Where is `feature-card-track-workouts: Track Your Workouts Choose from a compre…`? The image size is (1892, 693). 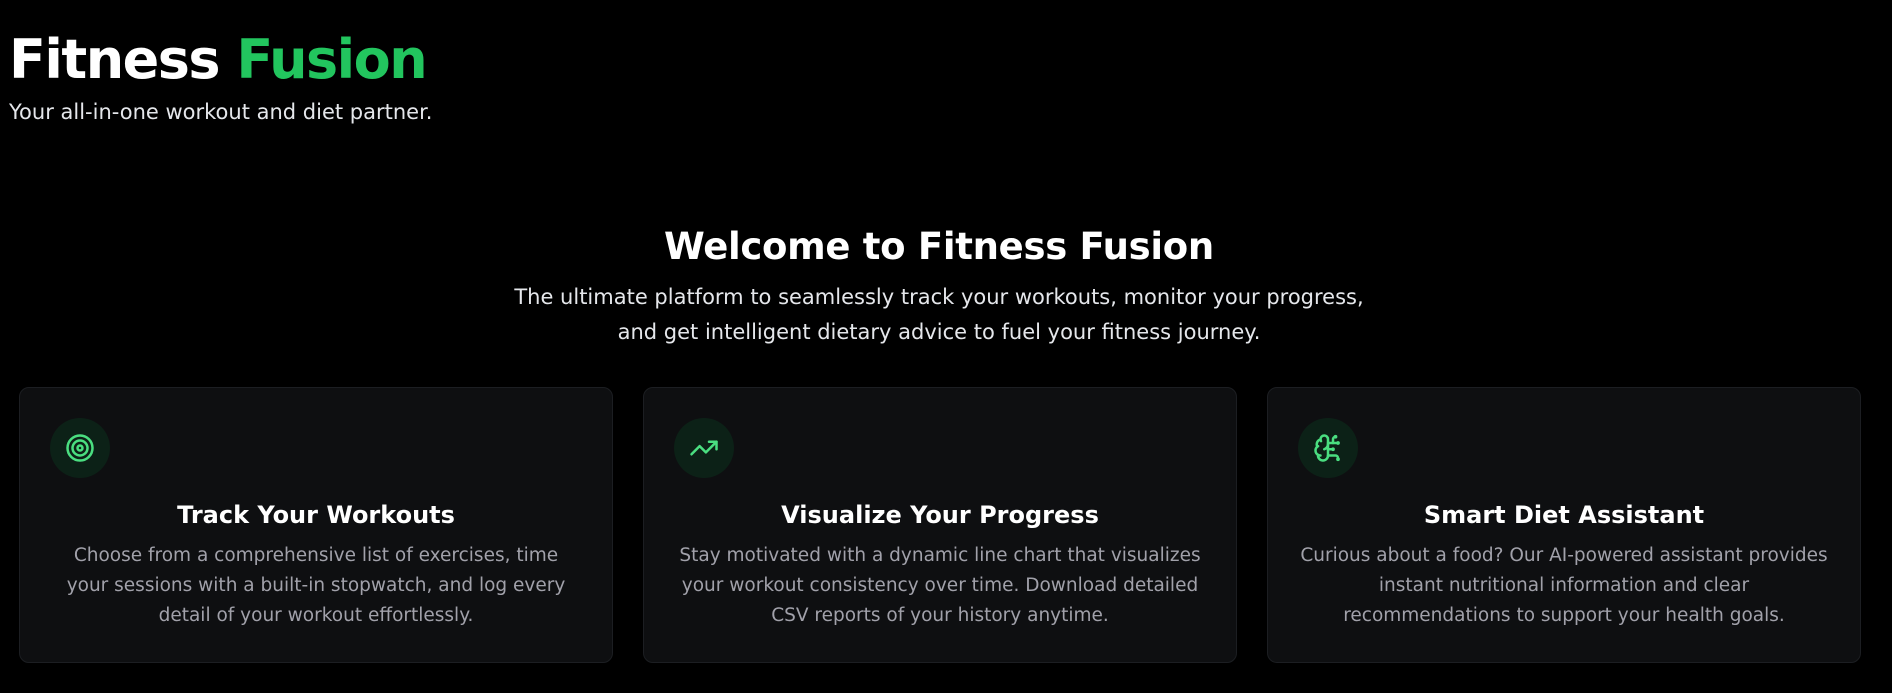
feature-card-track-workouts: Track Your Workouts Choose from a compre… is located at coordinates (316, 525).